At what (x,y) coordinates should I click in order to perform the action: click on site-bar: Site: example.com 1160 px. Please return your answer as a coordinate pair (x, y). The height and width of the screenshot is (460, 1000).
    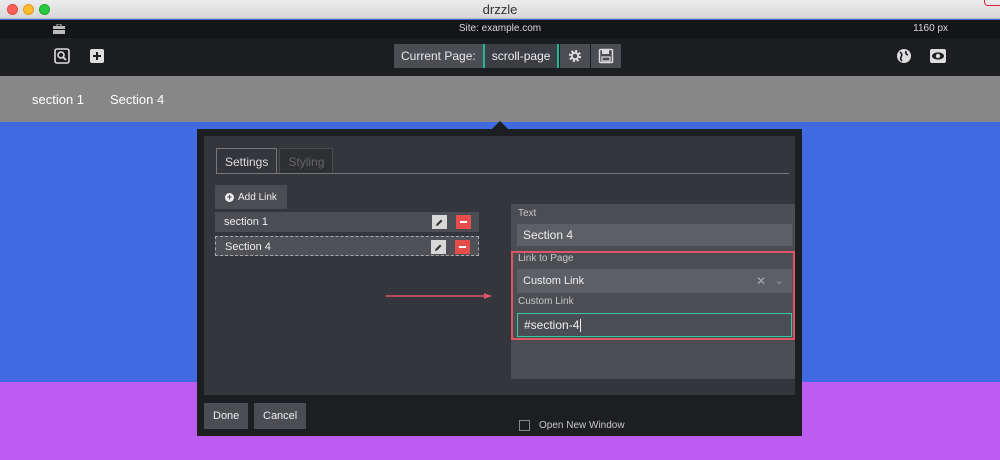
    Looking at the image, I should click on (500, 29).